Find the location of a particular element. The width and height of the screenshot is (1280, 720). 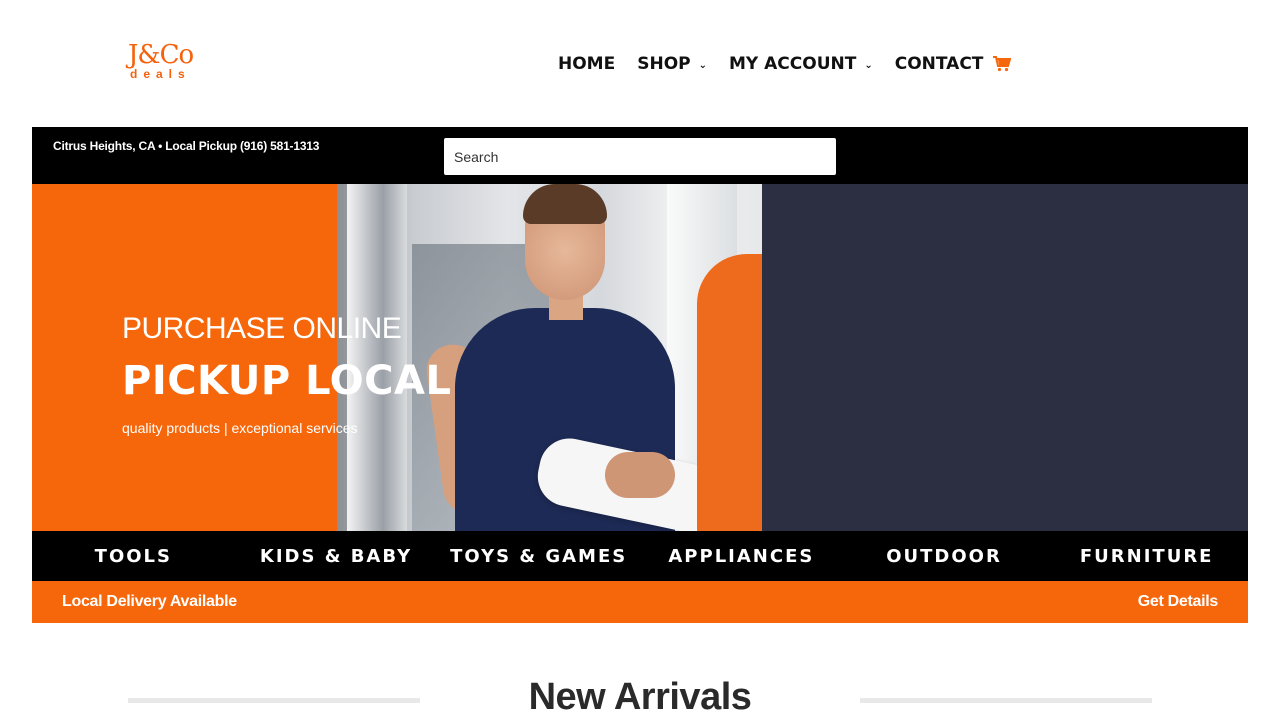

category-appliances: APPLIANCES is located at coordinates (741, 556).